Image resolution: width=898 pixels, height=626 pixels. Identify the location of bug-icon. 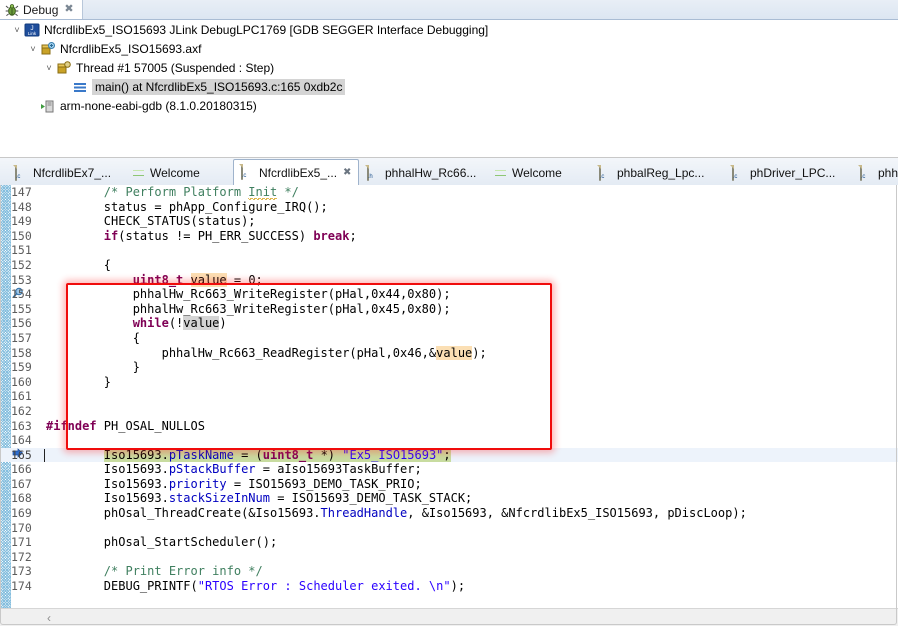
(12, 10).